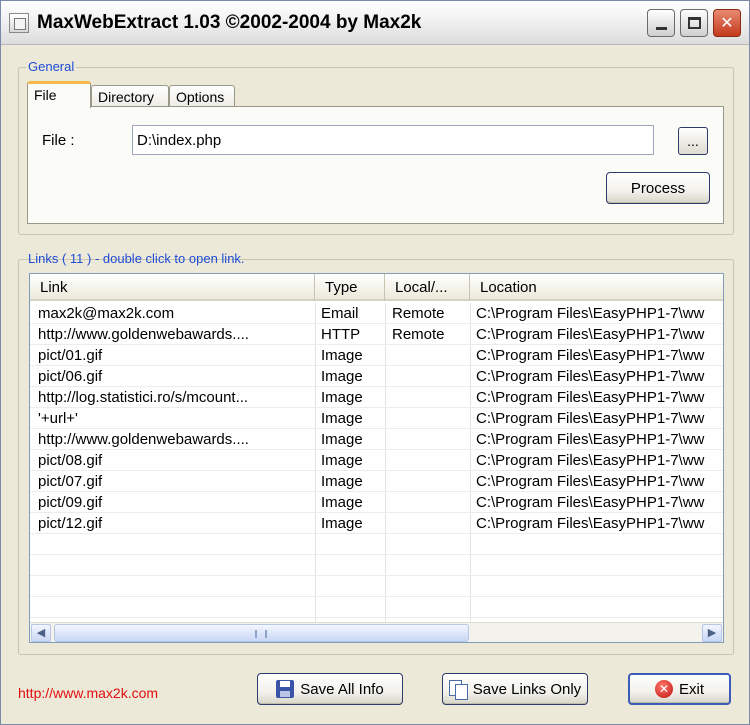 The height and width of the screenshot is (725, 750). What do you see at coordinates (691, 689) in the screenshot?
I see `exit-label: Exit` at bounding box center [691, 689].